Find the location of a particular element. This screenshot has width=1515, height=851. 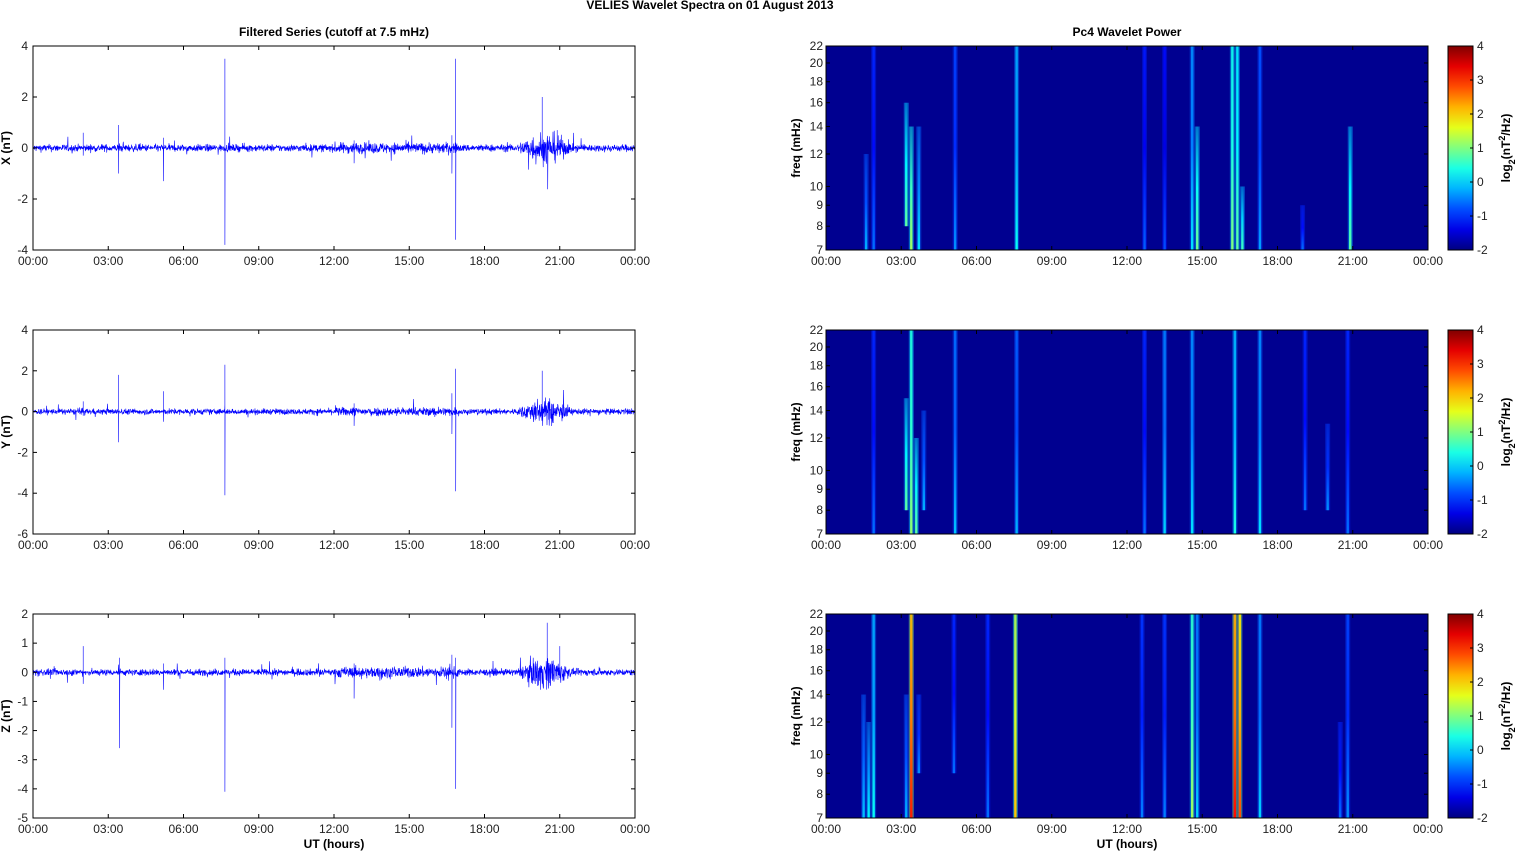

y-tick-label: -2 is located at coordinates (22, 199).